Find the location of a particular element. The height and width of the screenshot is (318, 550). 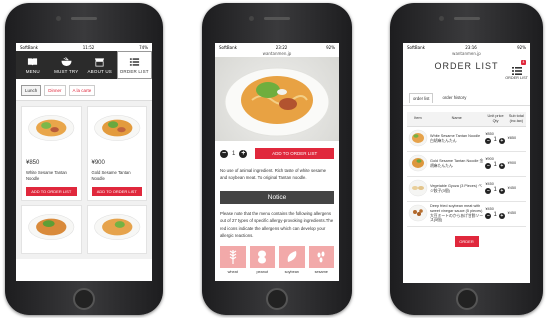

peanut-icon is located at coordinates (262, 257).